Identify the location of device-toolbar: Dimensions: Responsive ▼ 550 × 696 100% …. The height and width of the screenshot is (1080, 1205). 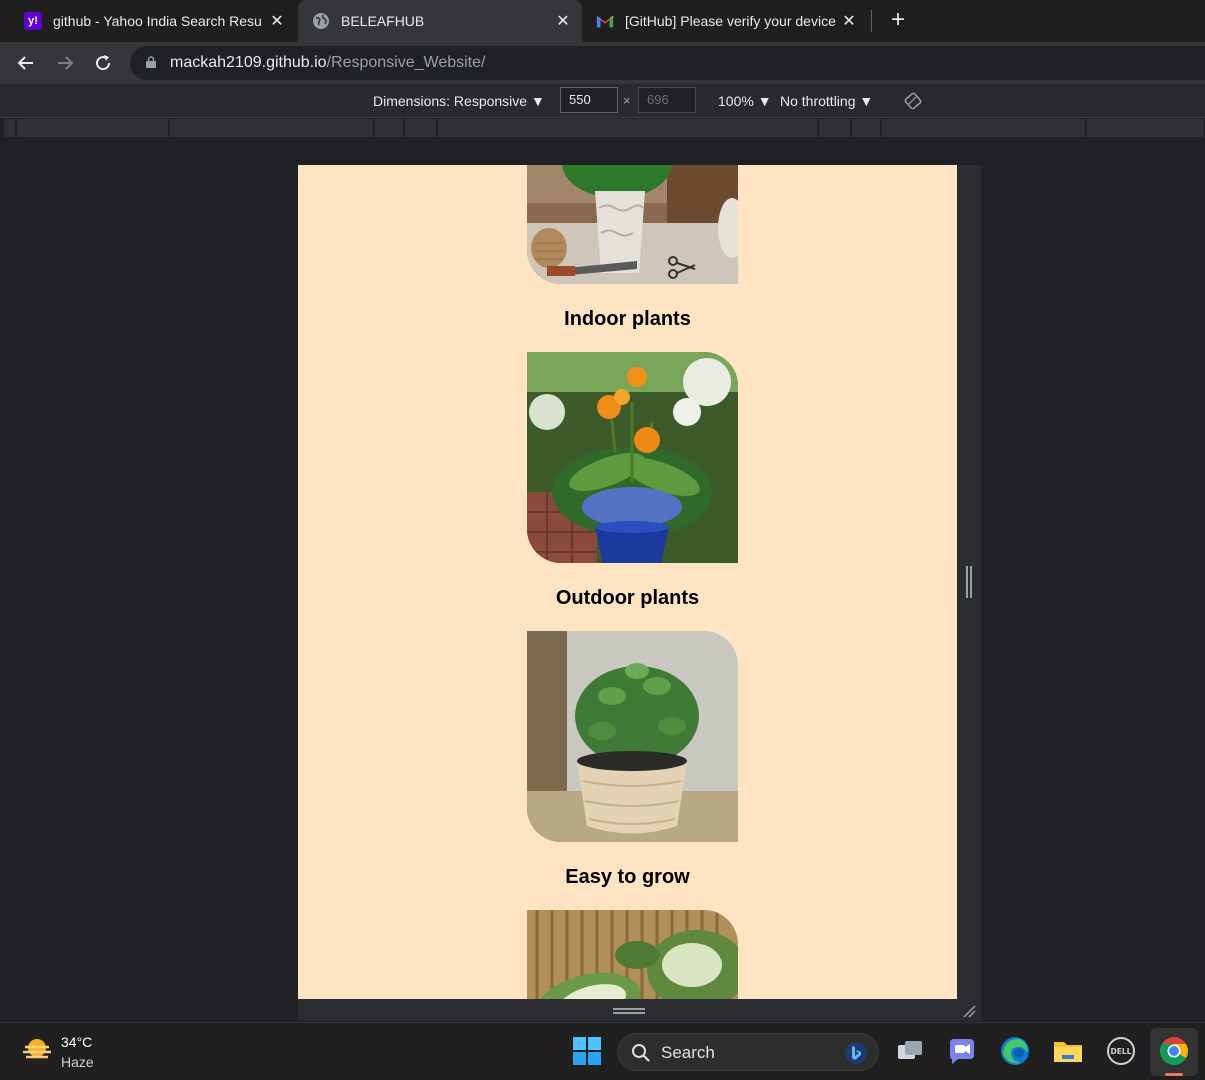
(602, 101).